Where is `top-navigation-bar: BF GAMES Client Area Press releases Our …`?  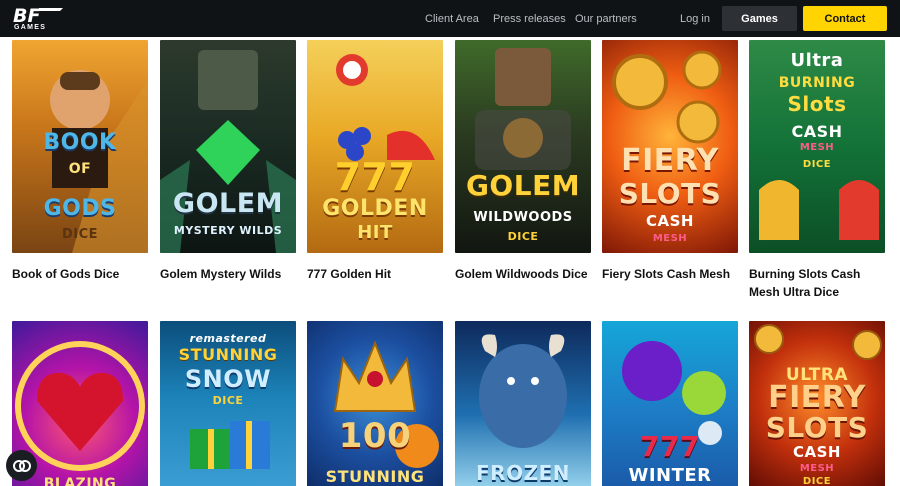 top-navigation-bar: BF GAMES Client Area Press releases Our … is located at coordinates (450, 18).